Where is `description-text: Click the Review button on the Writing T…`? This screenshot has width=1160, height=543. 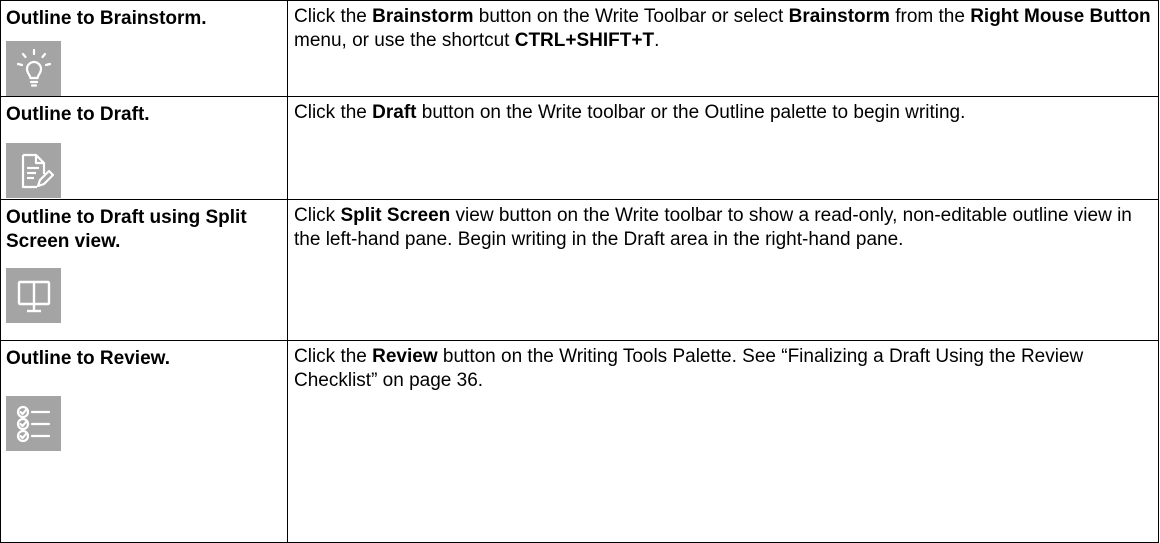 description-text: Click the Review button on the Writing T… is located at coordinates (723, 367).